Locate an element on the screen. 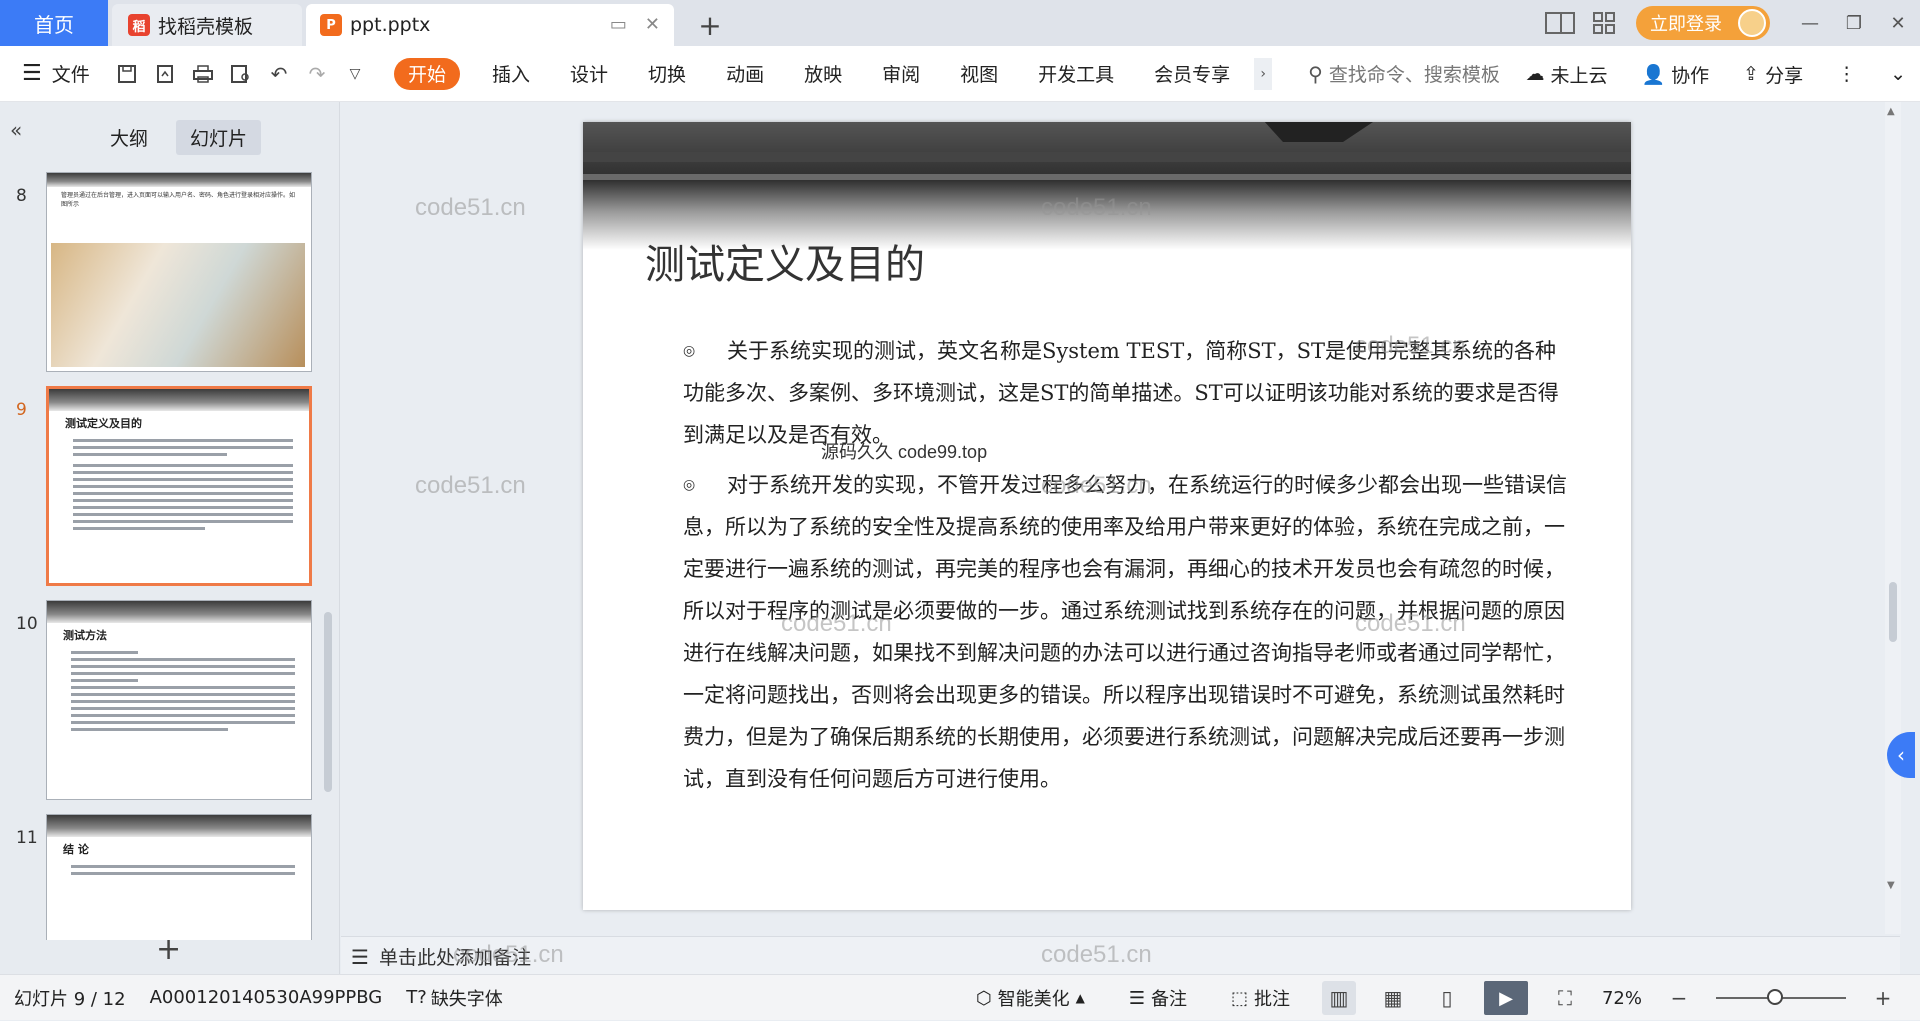 The width and height of the screenshot is (1920, 1021). customize-qa-icon: ▽ is located at coordinates (355, 74).